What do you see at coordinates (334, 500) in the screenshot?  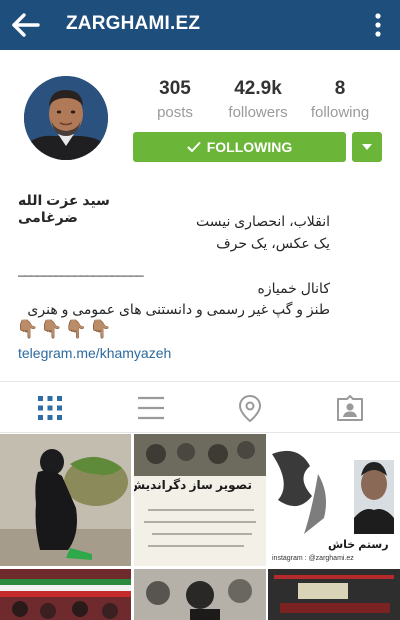 I see `post-thumbnail: رستم خاش instagram : @zarghami.ez` at bounding box center [334, 500].